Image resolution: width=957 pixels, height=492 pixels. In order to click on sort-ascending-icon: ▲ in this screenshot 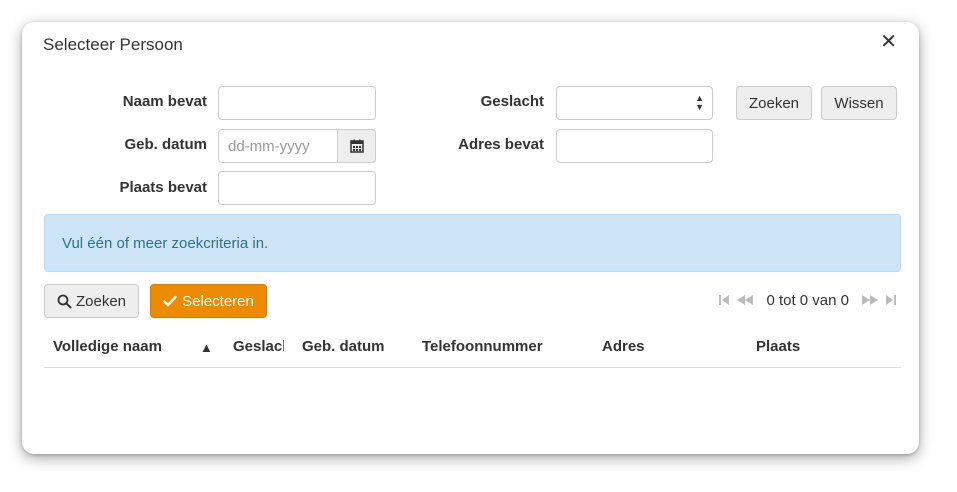, I will do `click(208, 347)`.